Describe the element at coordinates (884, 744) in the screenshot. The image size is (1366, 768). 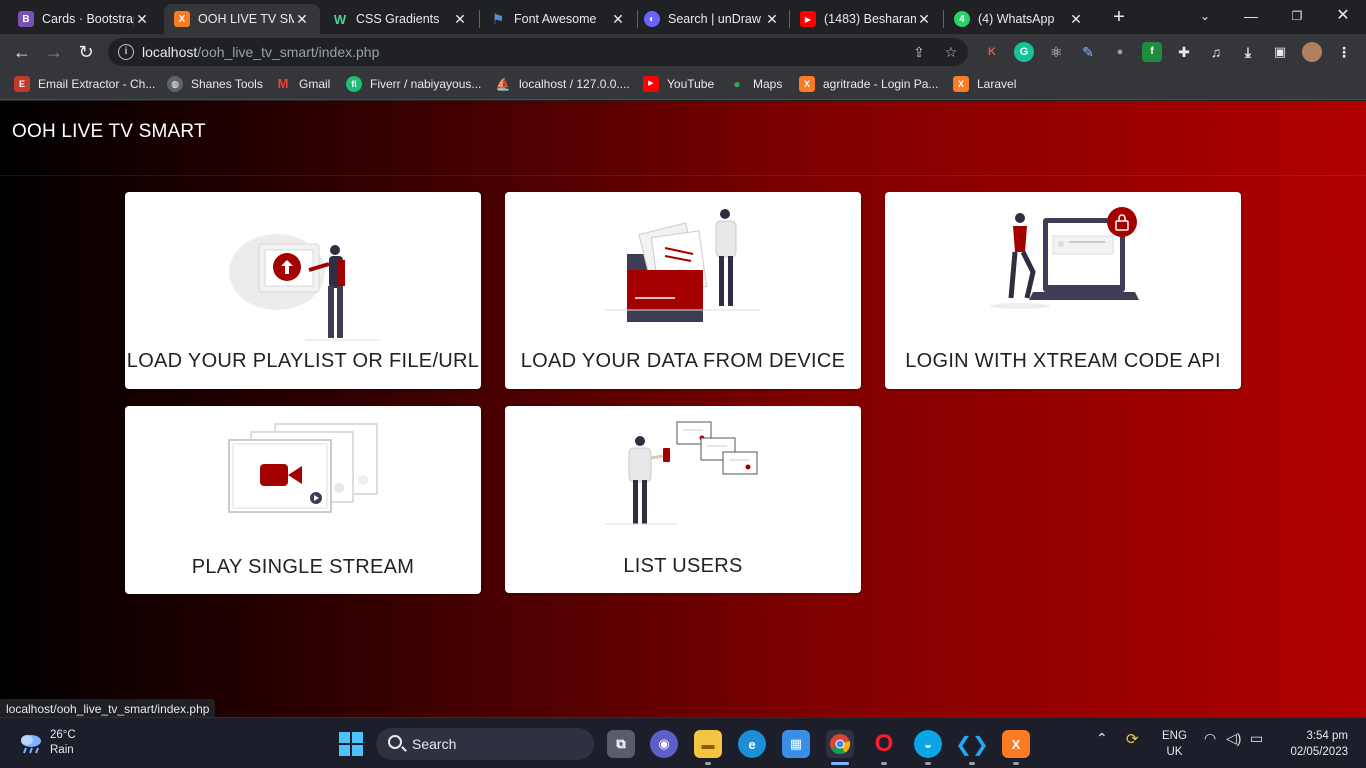
I see `opera-icon: O` at that location.